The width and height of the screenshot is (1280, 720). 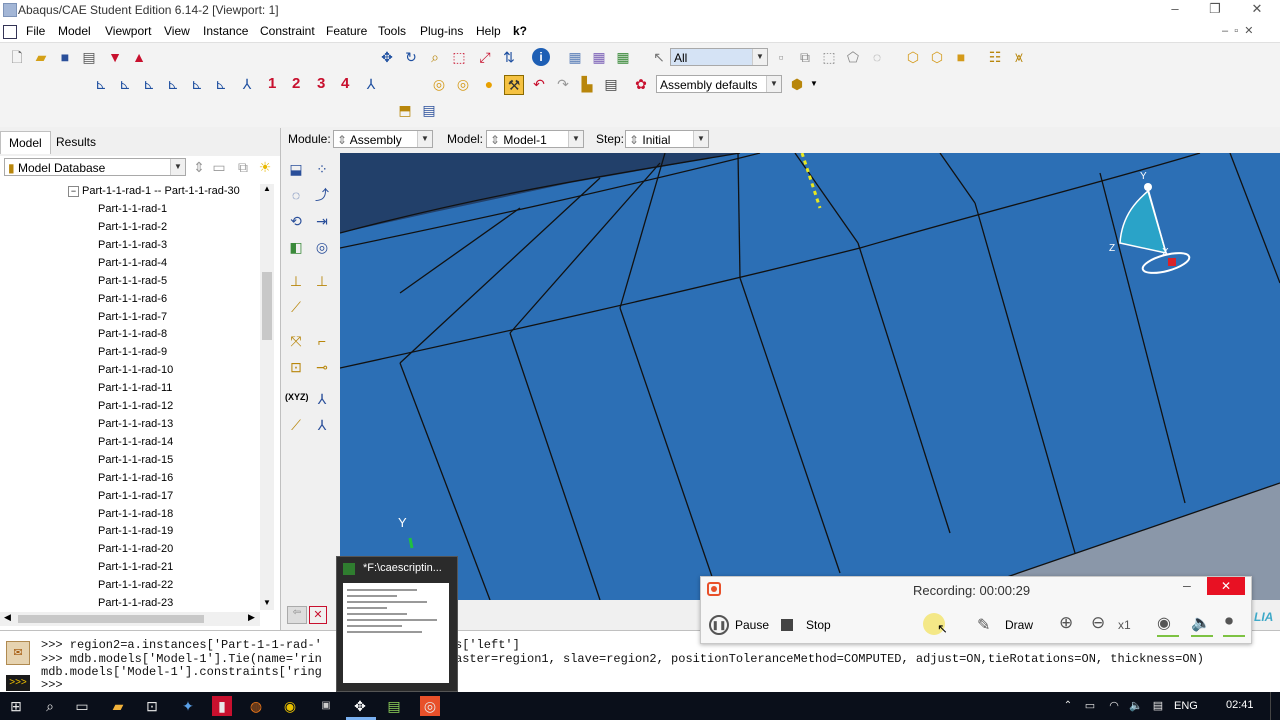 I want to click on view-preset-4: 4, so click(x=345, y=83).